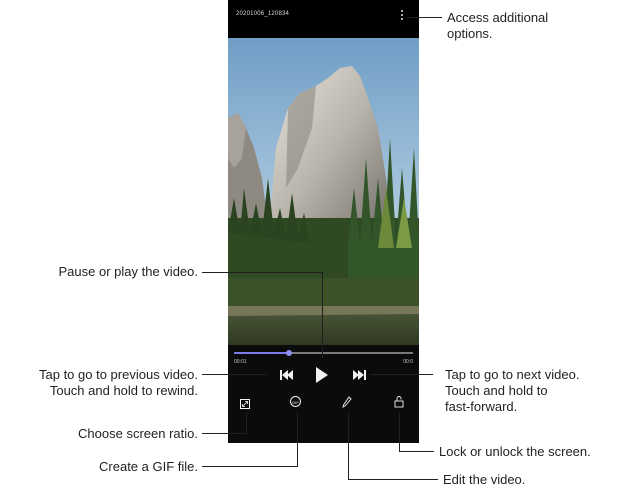 The height and width of the screenshot is (488, 635). What do you see at coordinates (416, 451) in the screenshot?
I see `callout-line-lock-h` at bounding box center [416, 451].